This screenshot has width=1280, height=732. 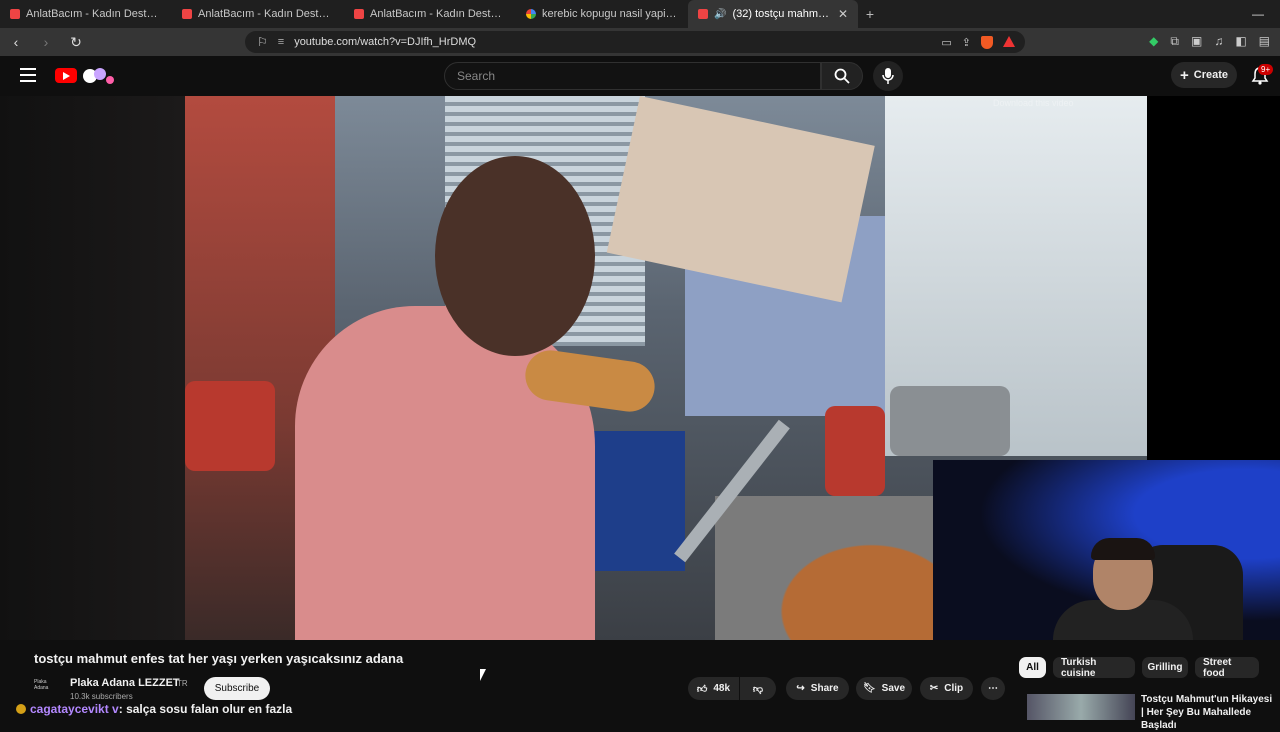 I want to click on chat-username: cagataycevikt v, so click(x=74, y=709).